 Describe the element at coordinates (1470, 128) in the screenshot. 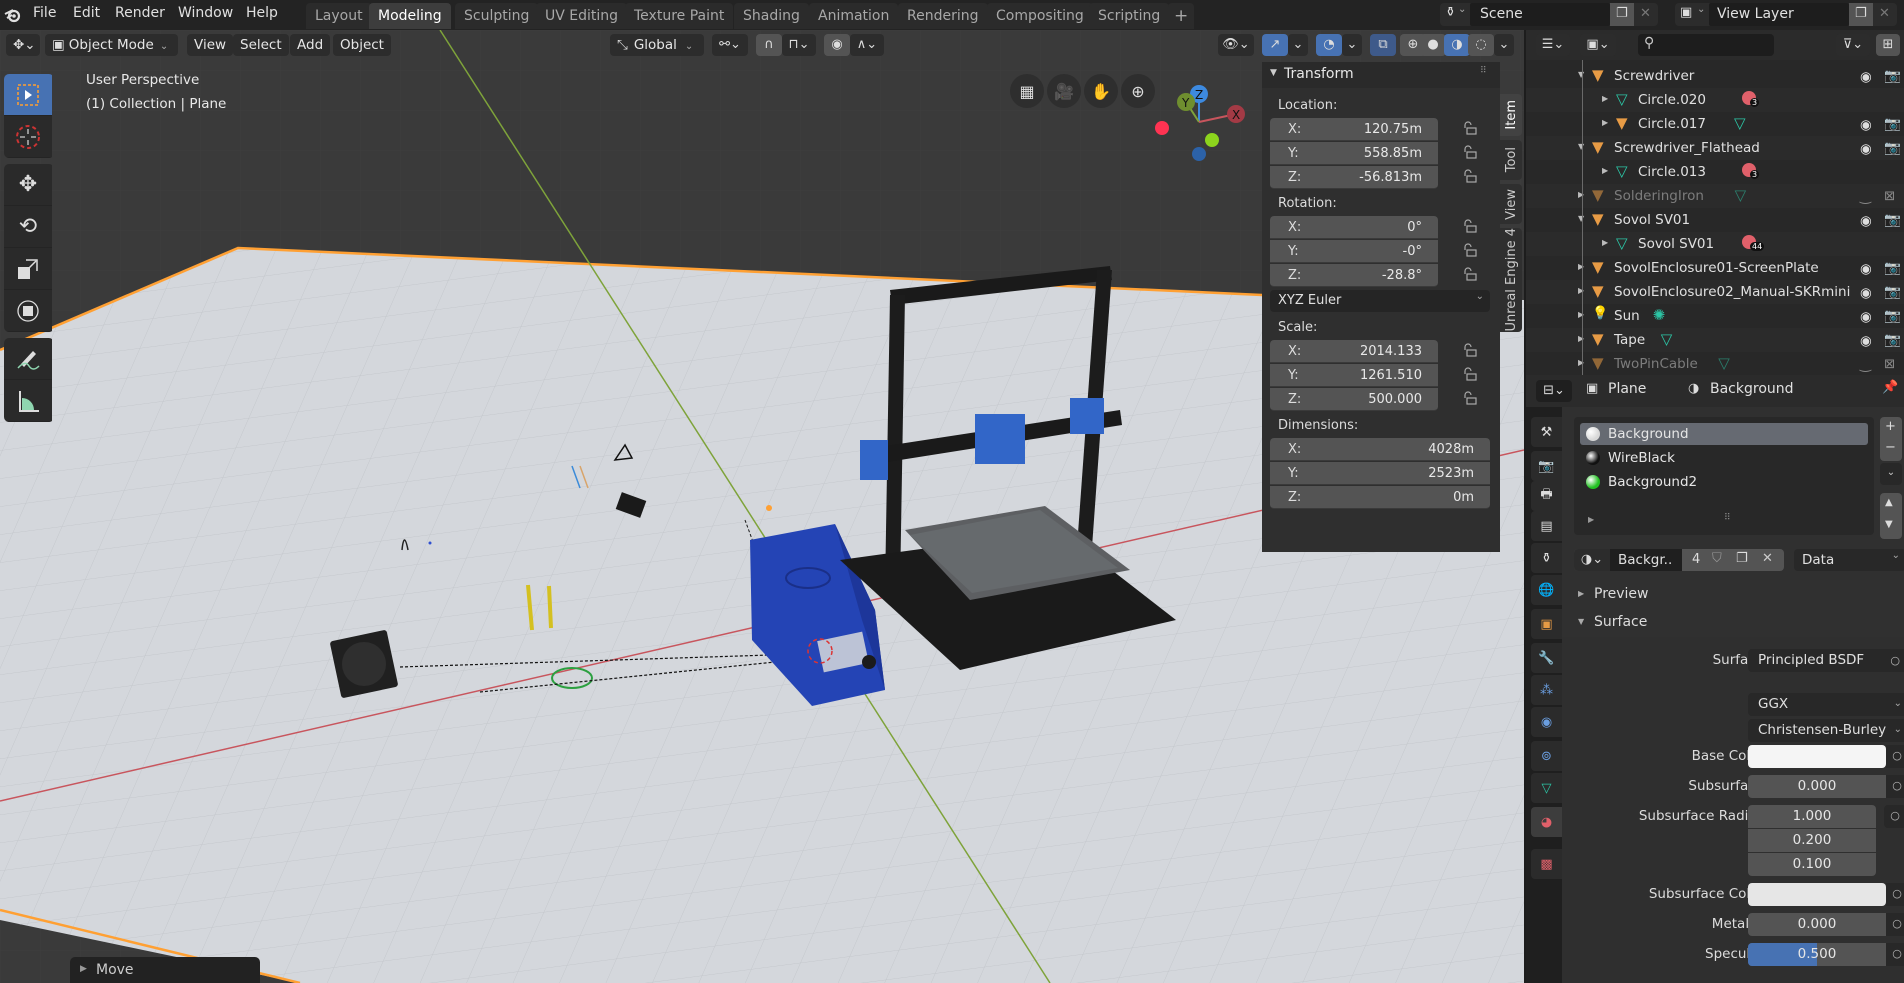

I see `location-x-lock-icon` at that location.